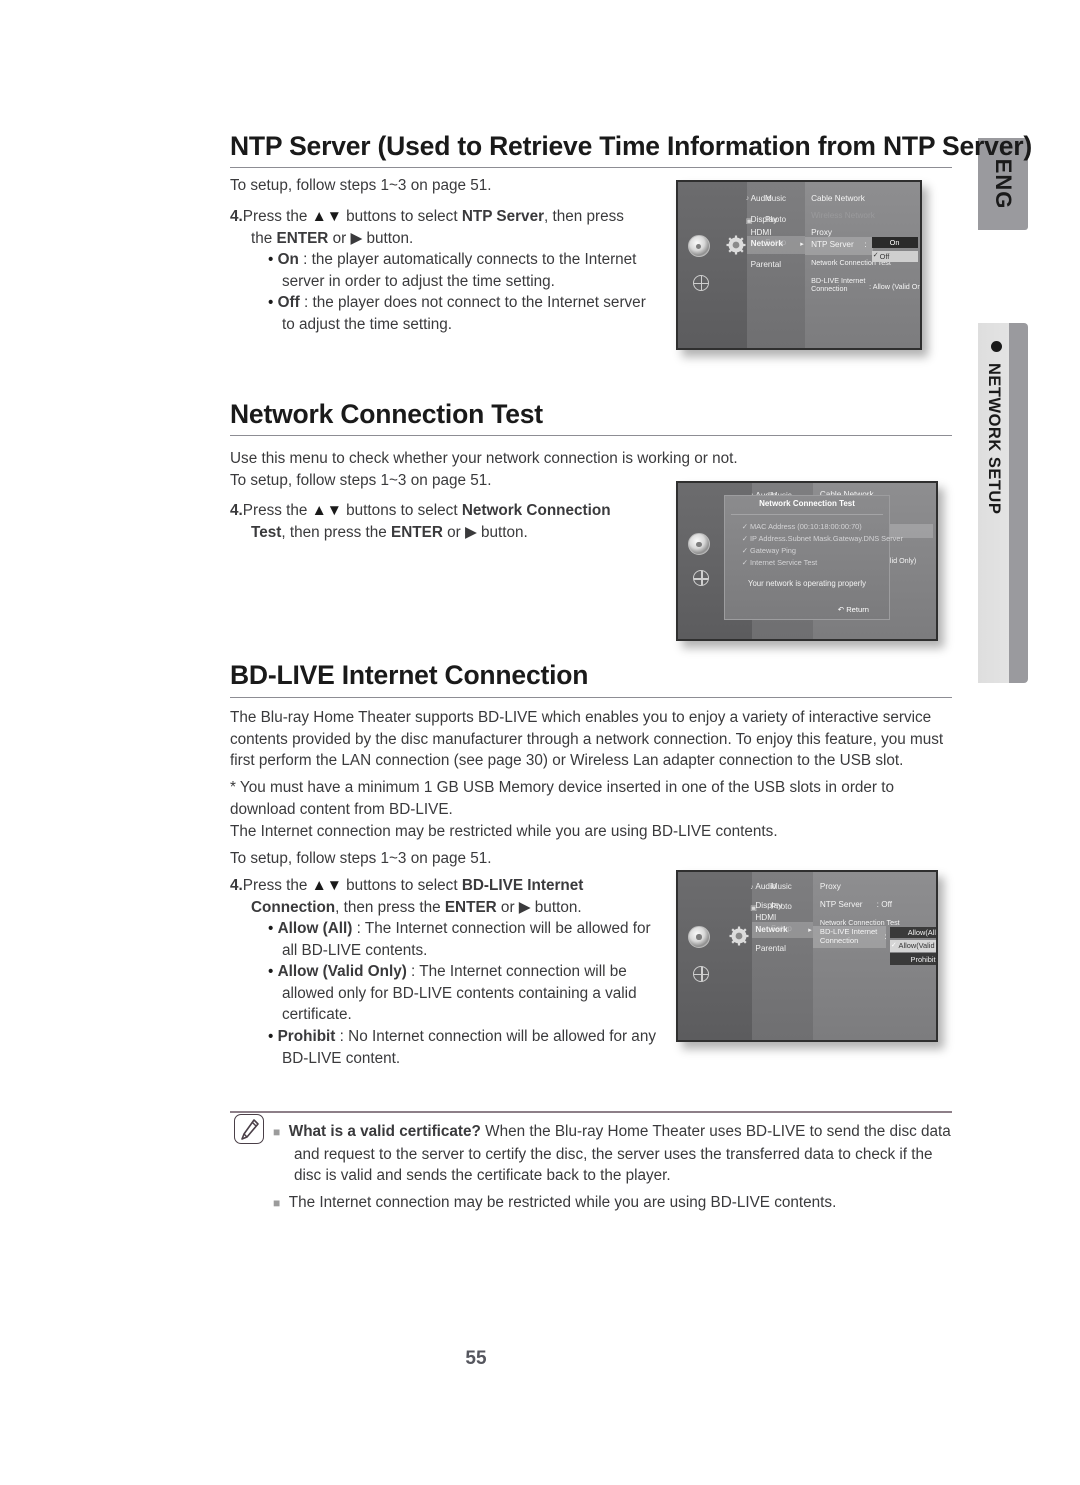 The width and height of the screenshot is (1080, 1485). Describe the element at coordinates (288, 302) in the screenshot. I see `ntp-bullet-off-label: Off` at that location.